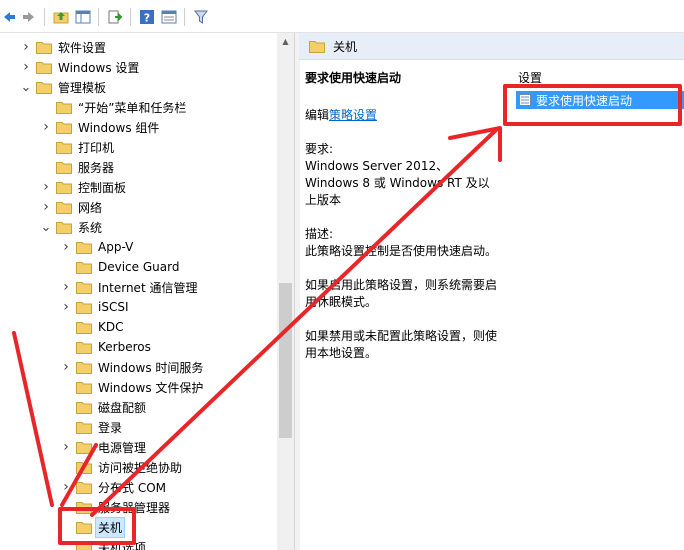 This screenshot has height=550, width=684. I want to click on help-icon: ?, so click(147, 17).